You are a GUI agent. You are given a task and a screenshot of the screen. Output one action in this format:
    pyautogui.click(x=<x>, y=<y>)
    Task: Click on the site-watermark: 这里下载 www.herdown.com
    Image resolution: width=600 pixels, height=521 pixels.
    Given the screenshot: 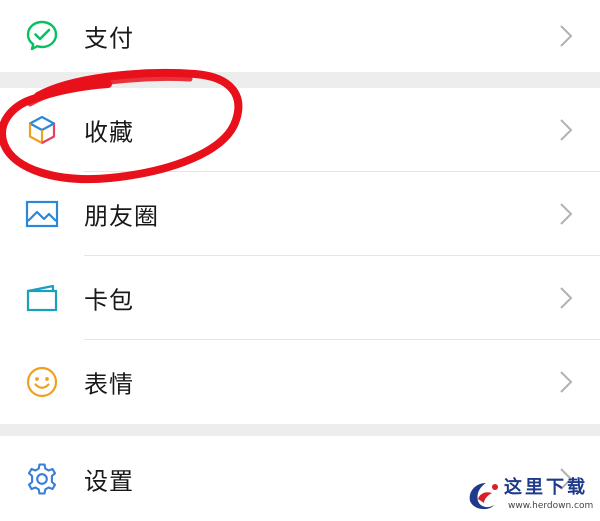 What is the action you would take?
    pyautogui.click(x=529, y=495)
    